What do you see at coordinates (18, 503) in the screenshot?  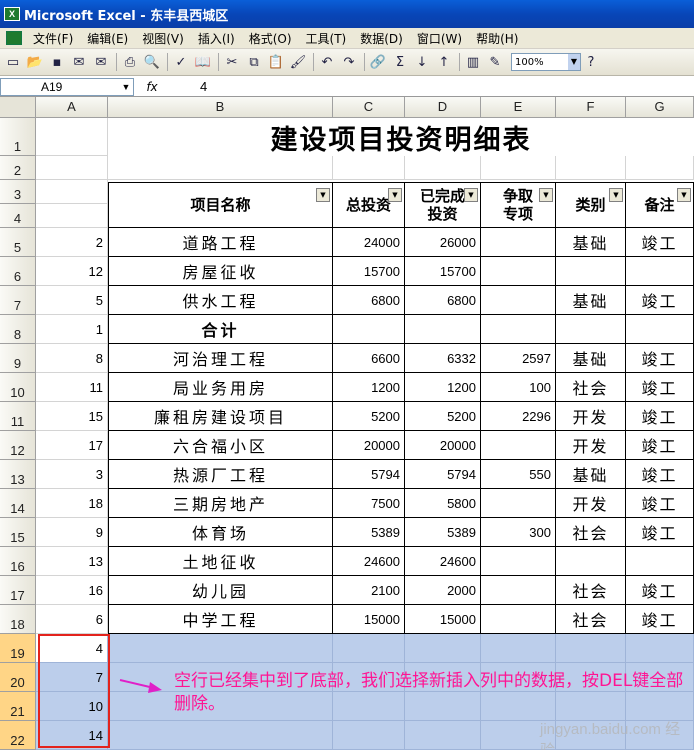 I see `row-header-14: 14` at bounding box center [18, 503].